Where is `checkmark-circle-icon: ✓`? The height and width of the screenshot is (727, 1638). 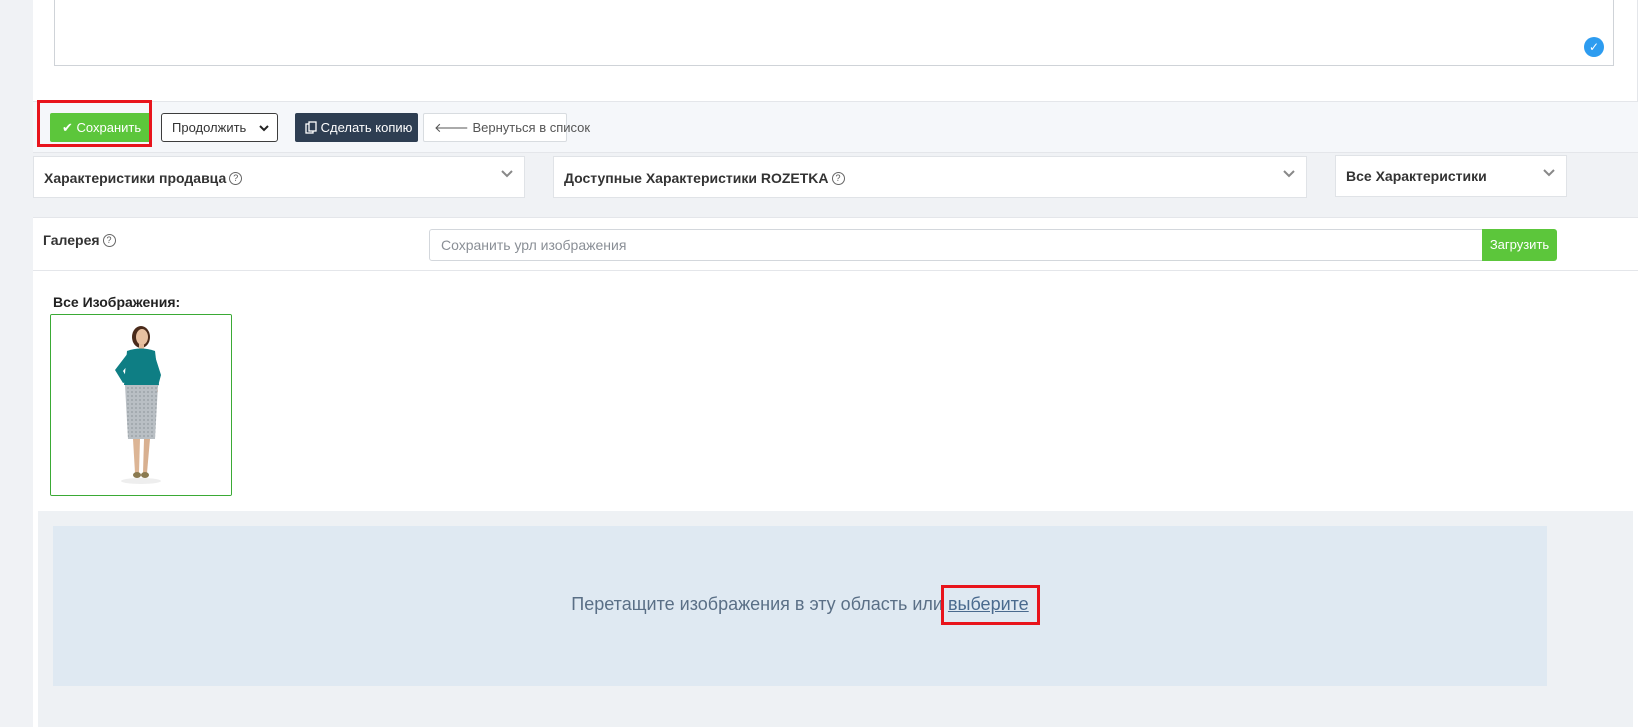 checkmark-circle-icon: ✓ is located at coordinates (1594, 47).